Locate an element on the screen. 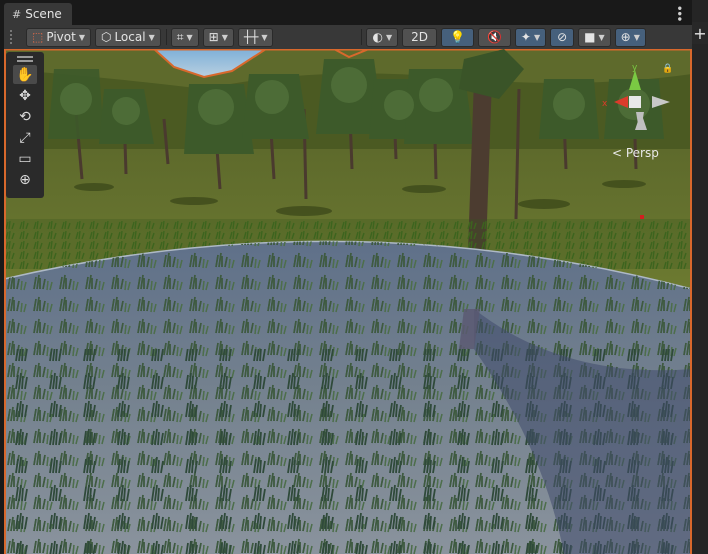 Image resolution: width=708 pixels, height=554 pixels. effects-icon: ✦ is located at coordinates (525, 37).